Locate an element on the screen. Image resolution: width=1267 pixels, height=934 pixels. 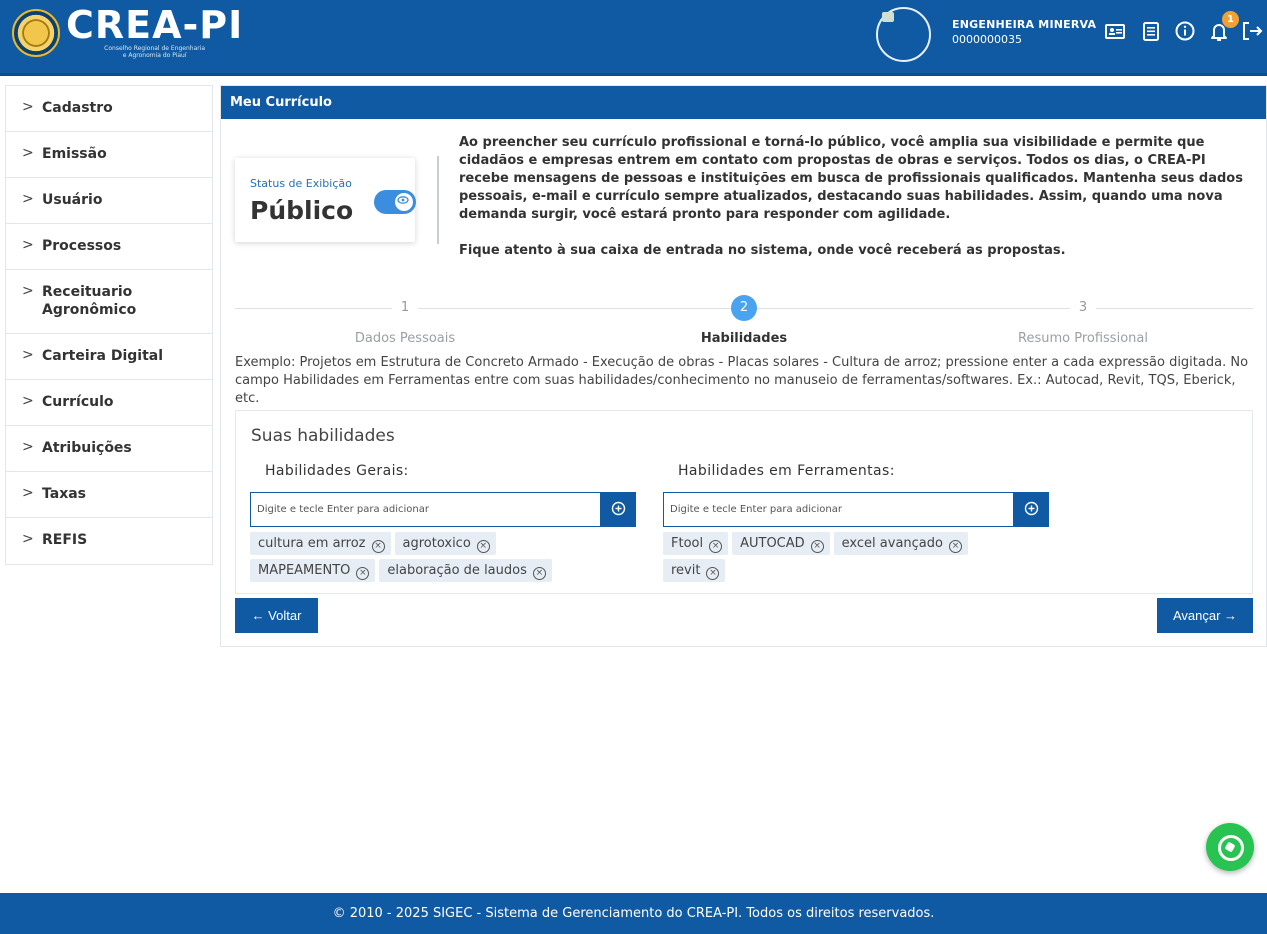
user-name: ENGENHEIRA MINERVA is located at coordinates (1024, 24).